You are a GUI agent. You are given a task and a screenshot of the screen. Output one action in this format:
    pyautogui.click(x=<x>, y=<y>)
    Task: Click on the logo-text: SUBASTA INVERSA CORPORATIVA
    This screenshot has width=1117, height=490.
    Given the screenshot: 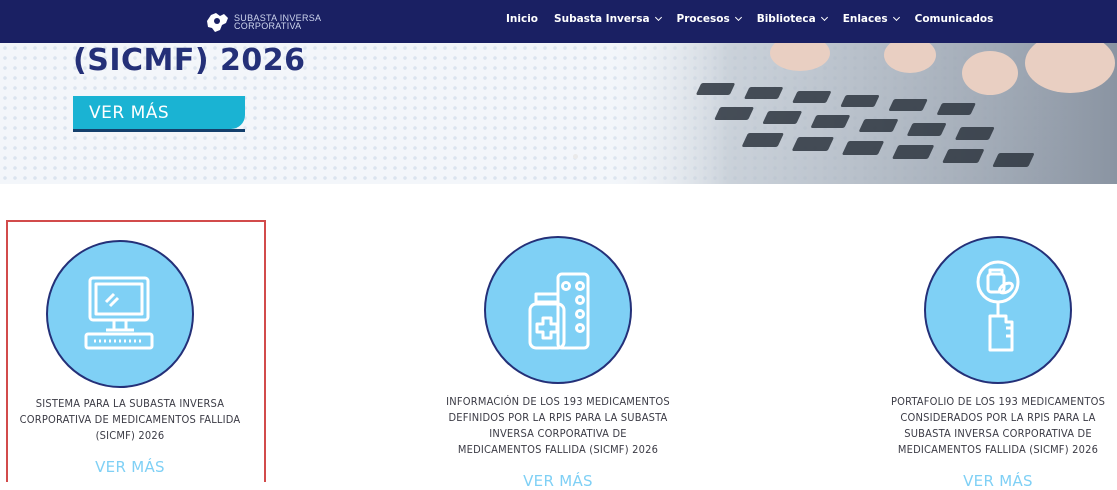 What is the action you would take?
    pyautogui.click(x=277, y=22)
    